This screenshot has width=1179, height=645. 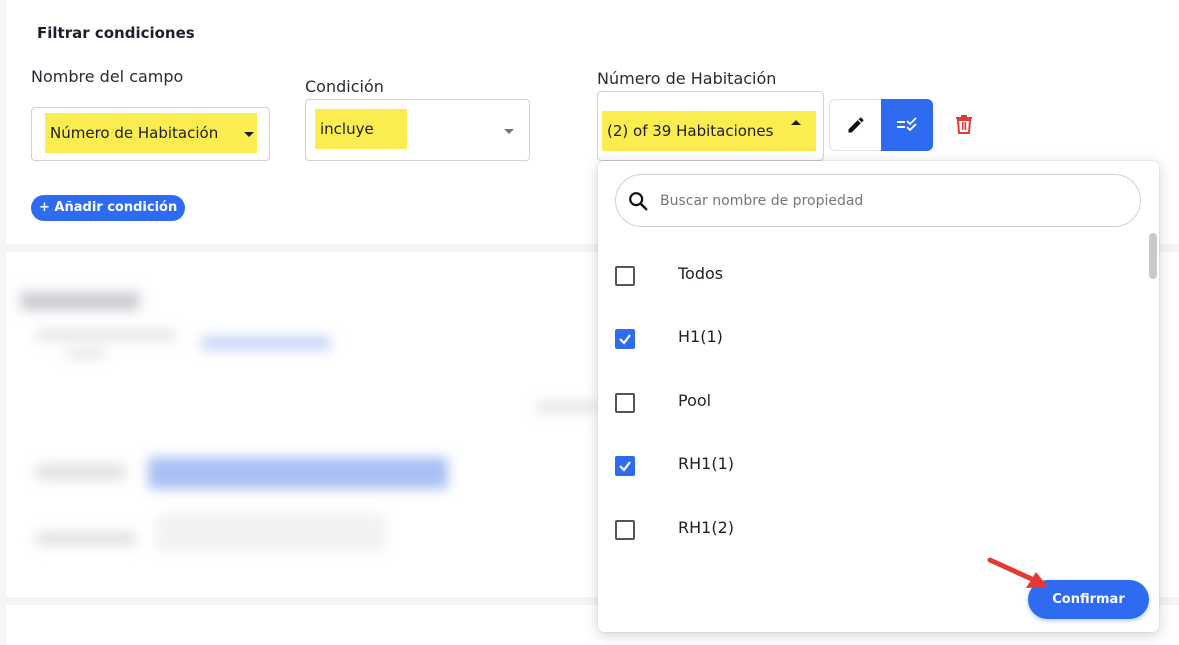 What do you see at coordinates (796, 122) in the screenshot?
I see `chevron-up-icon` at bounding box center [796, 122].